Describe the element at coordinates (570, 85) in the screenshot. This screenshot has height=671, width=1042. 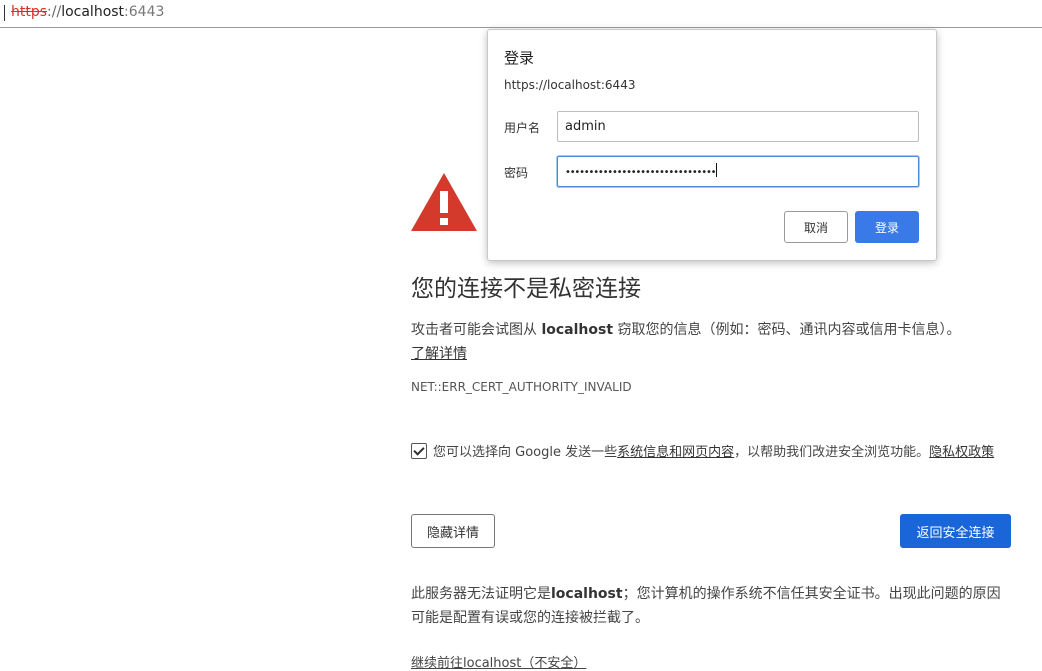
I see `dialog-url: https://localhost:6443` at that location.